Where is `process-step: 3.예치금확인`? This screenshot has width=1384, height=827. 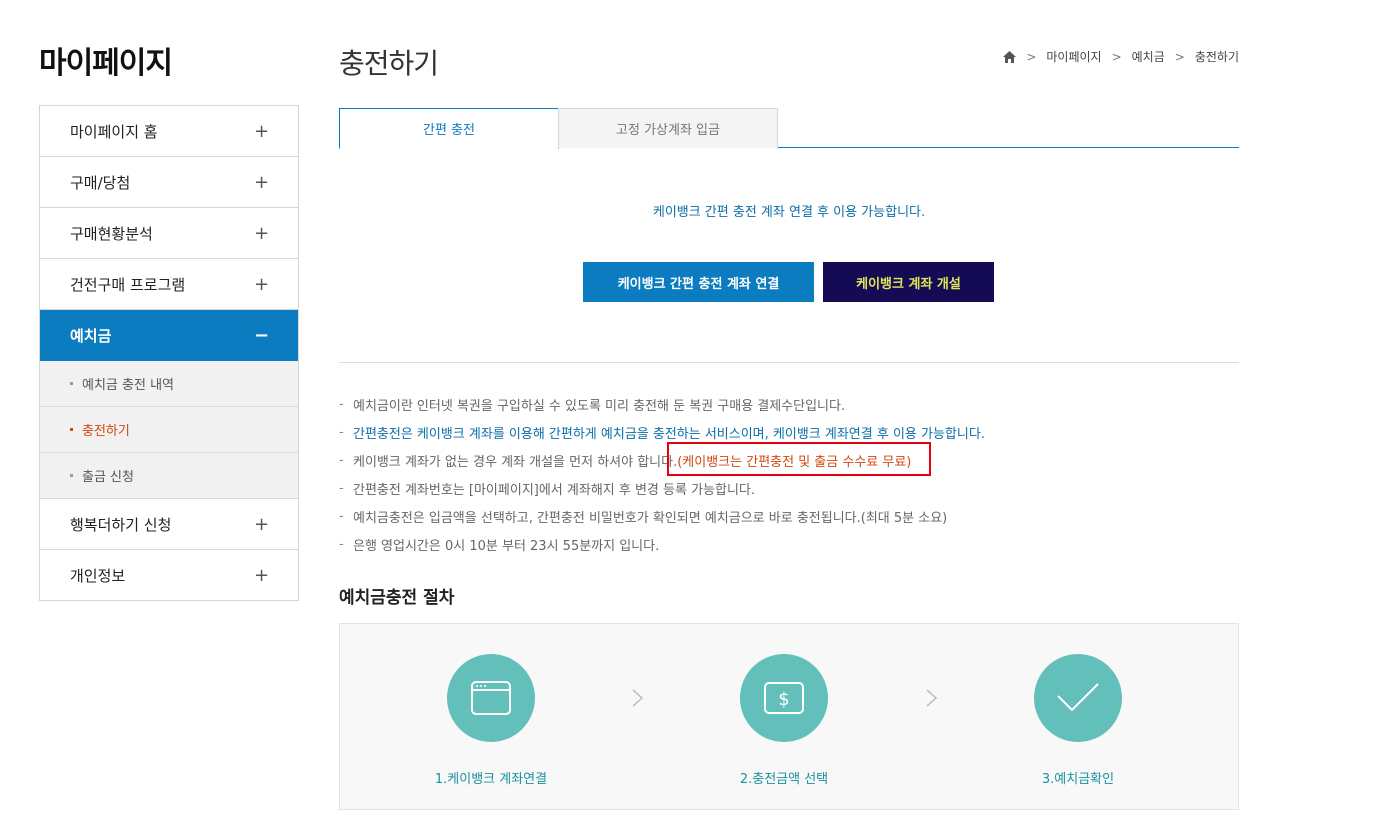
process-step: 3.예치금확인 is located at coordinates (1078, 720).